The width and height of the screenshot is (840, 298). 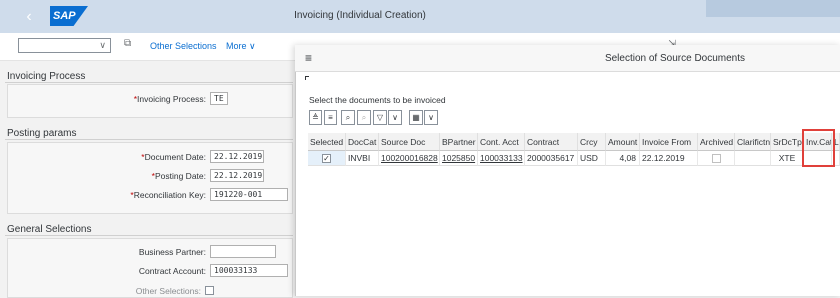 I want to click on sort-ascending-icon: ≜, so click(x=315, y=117).